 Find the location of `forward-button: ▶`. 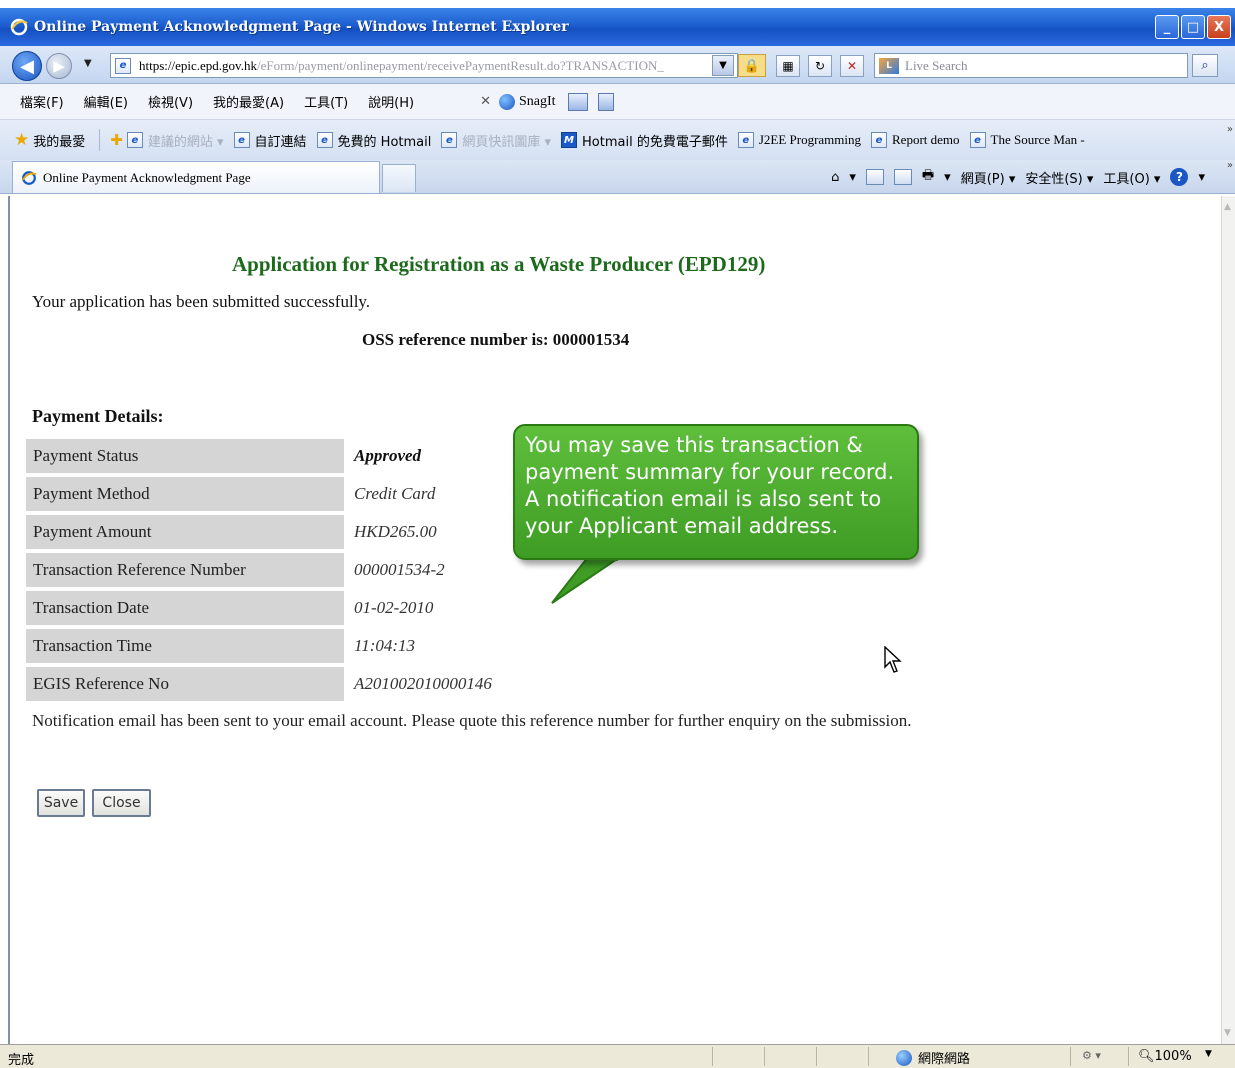

forward-button: ▶ is located at coordinates (59, 66).